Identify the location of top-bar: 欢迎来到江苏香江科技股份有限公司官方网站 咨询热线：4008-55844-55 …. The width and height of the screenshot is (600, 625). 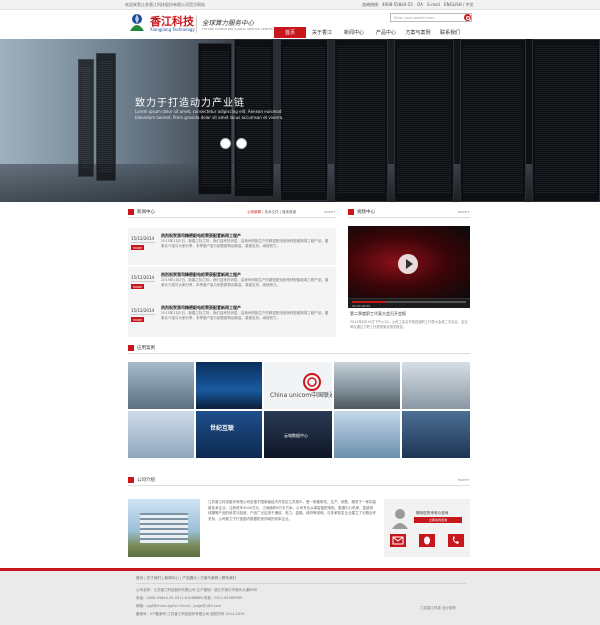
(300, 5).